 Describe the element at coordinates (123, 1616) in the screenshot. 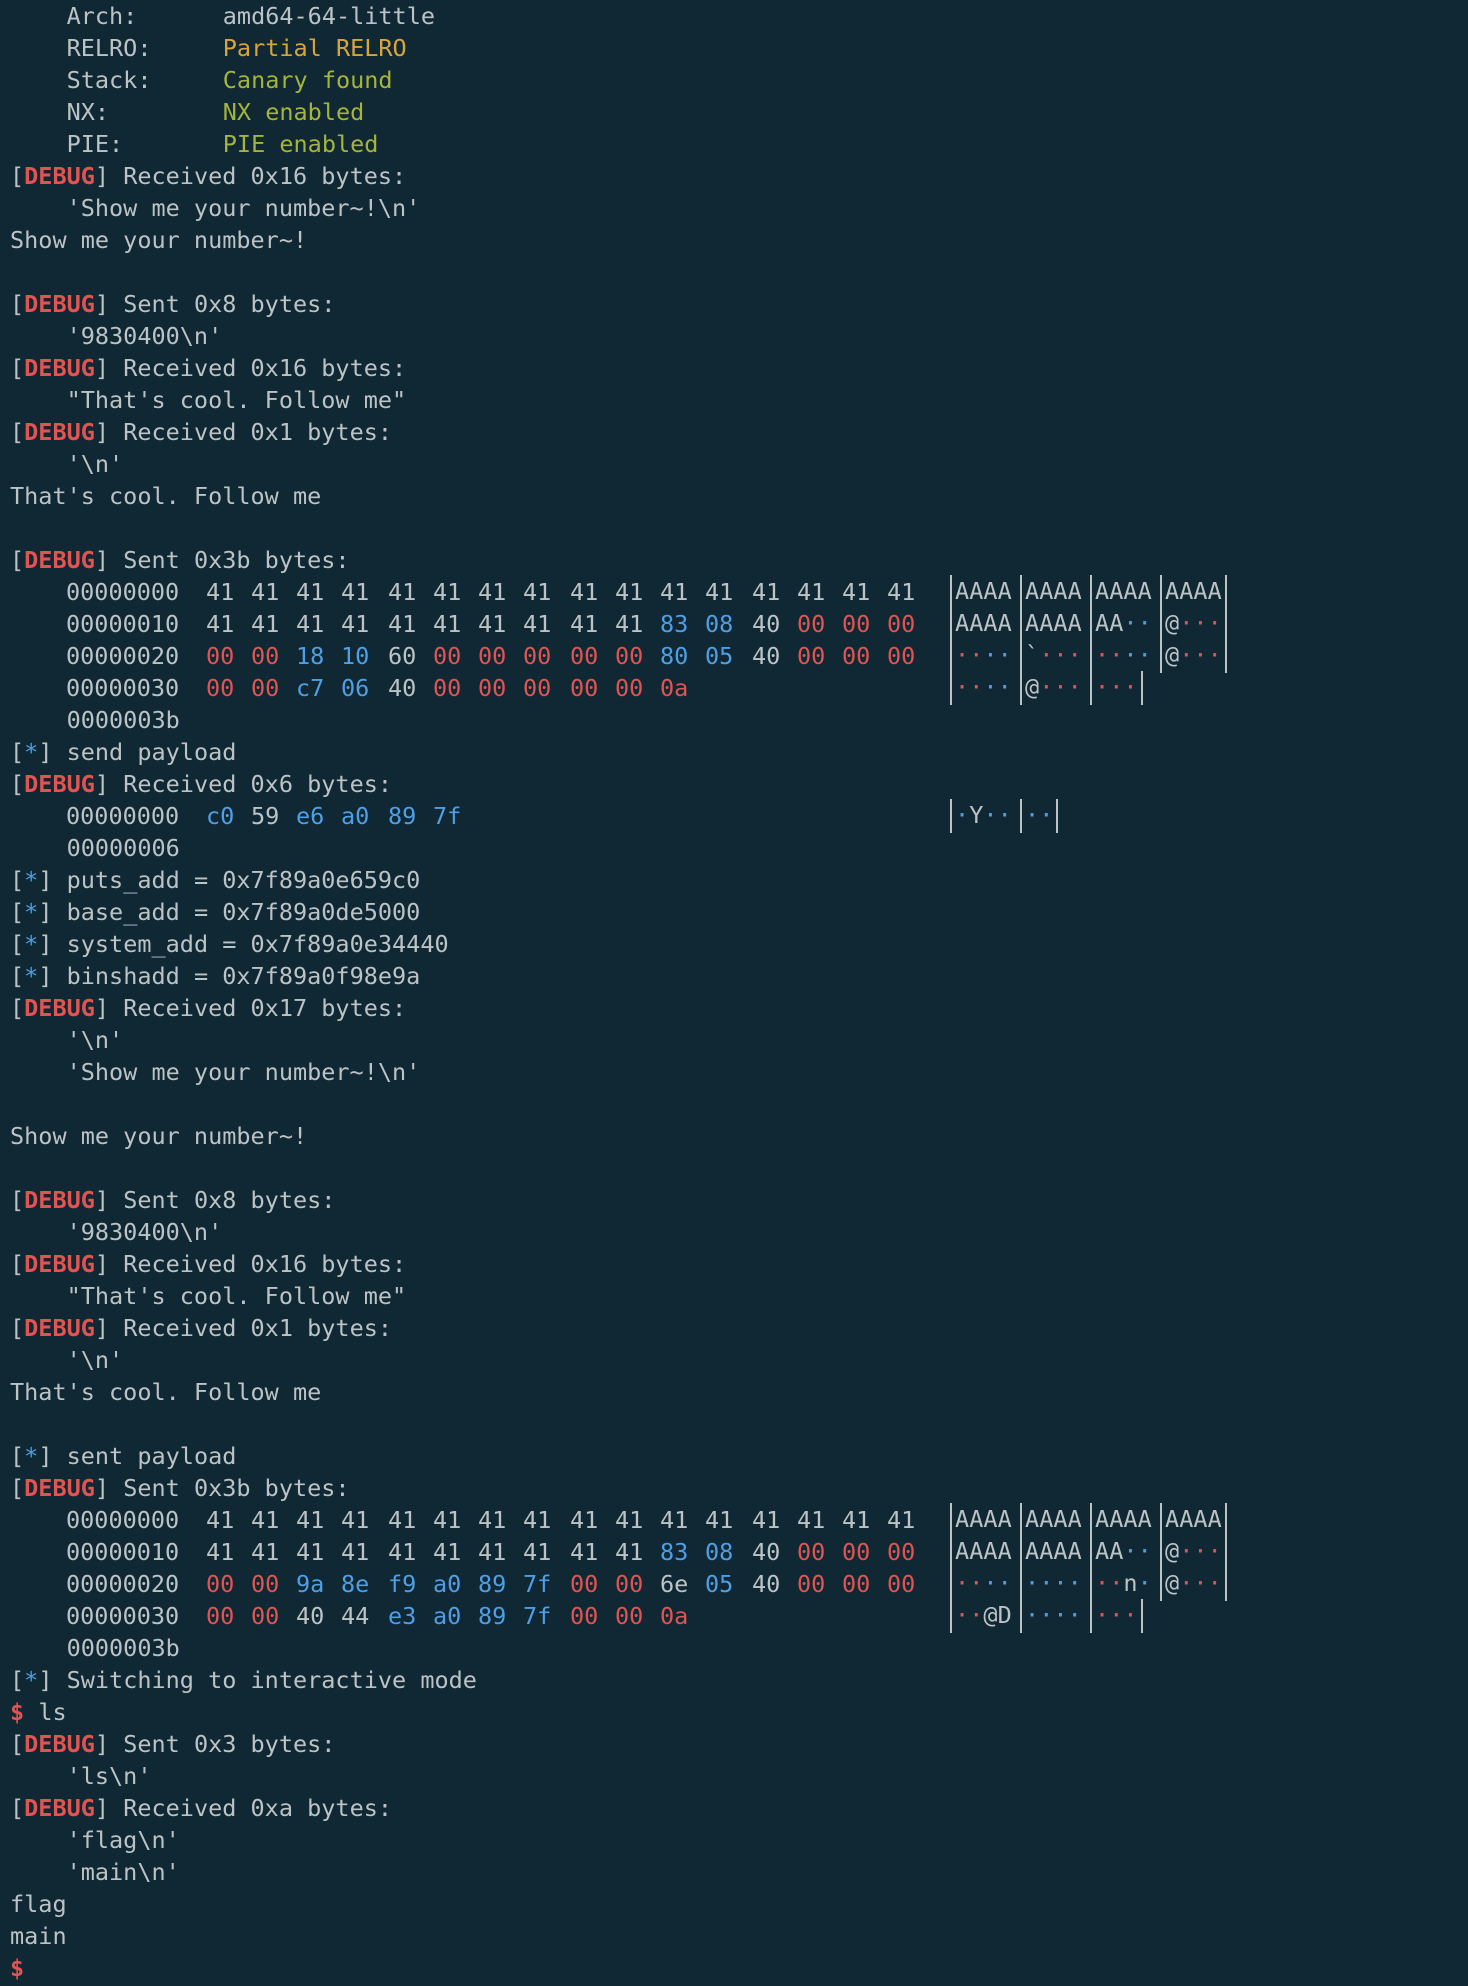

I see `hexdump-offset: 00000030` at that location.